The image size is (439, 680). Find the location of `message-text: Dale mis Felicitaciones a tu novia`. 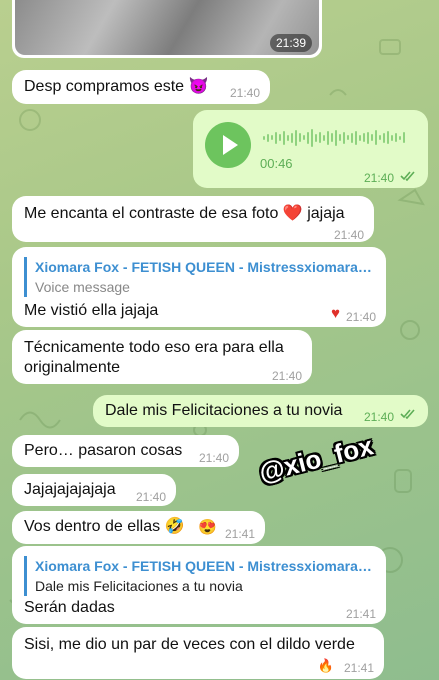

message-text: Dale mis Felicitaciones a tu novia is located at coordinates (224, 410).